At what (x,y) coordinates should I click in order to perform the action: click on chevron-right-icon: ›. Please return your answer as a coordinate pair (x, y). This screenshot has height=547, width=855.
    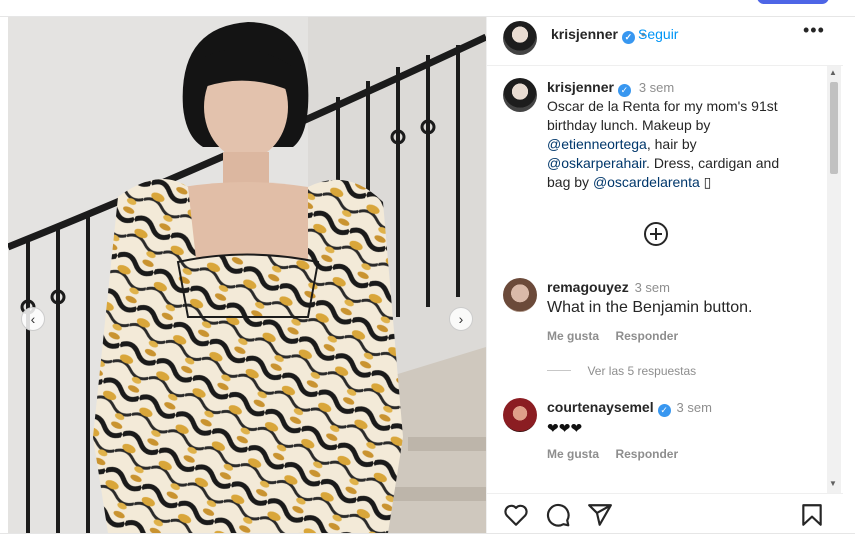
    Looking at the image, I should click on (461, 319).